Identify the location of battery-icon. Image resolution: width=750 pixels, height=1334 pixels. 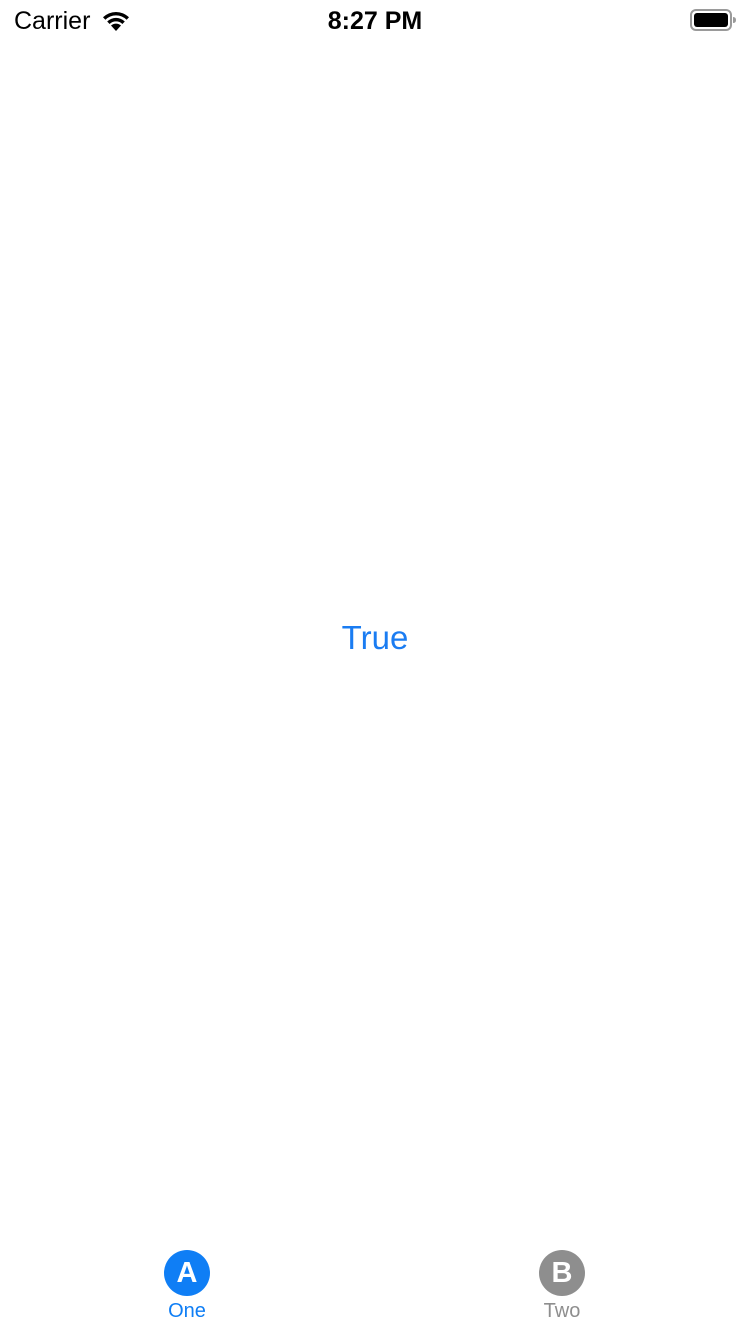
(713, 20).